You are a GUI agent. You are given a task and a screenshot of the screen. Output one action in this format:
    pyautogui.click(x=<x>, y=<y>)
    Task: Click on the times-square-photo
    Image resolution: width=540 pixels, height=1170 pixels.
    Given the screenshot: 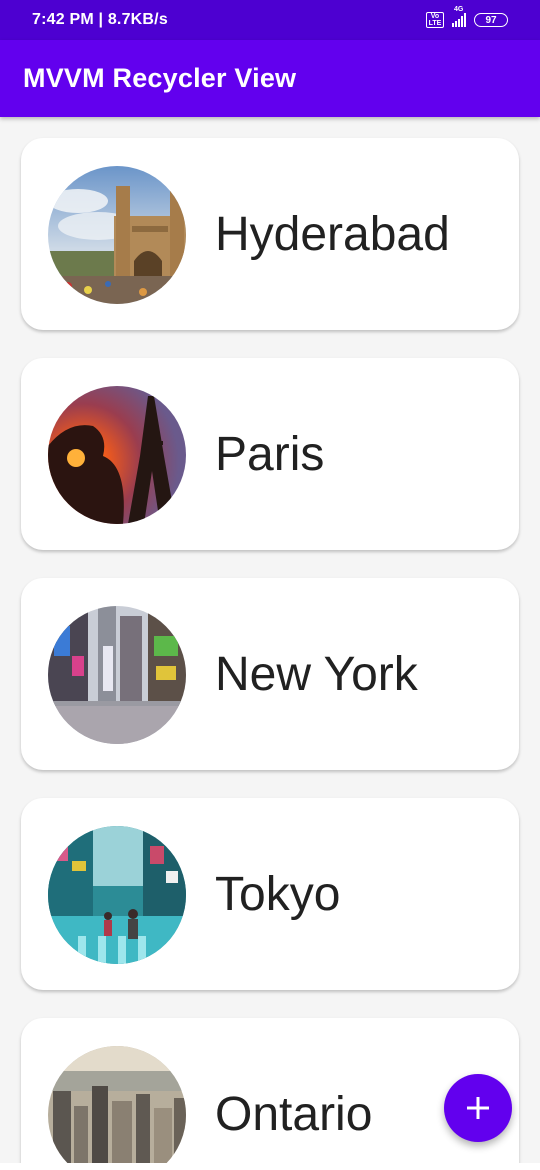 What is the action you would take?
    pyautogui.click(x=117, y=675)
    